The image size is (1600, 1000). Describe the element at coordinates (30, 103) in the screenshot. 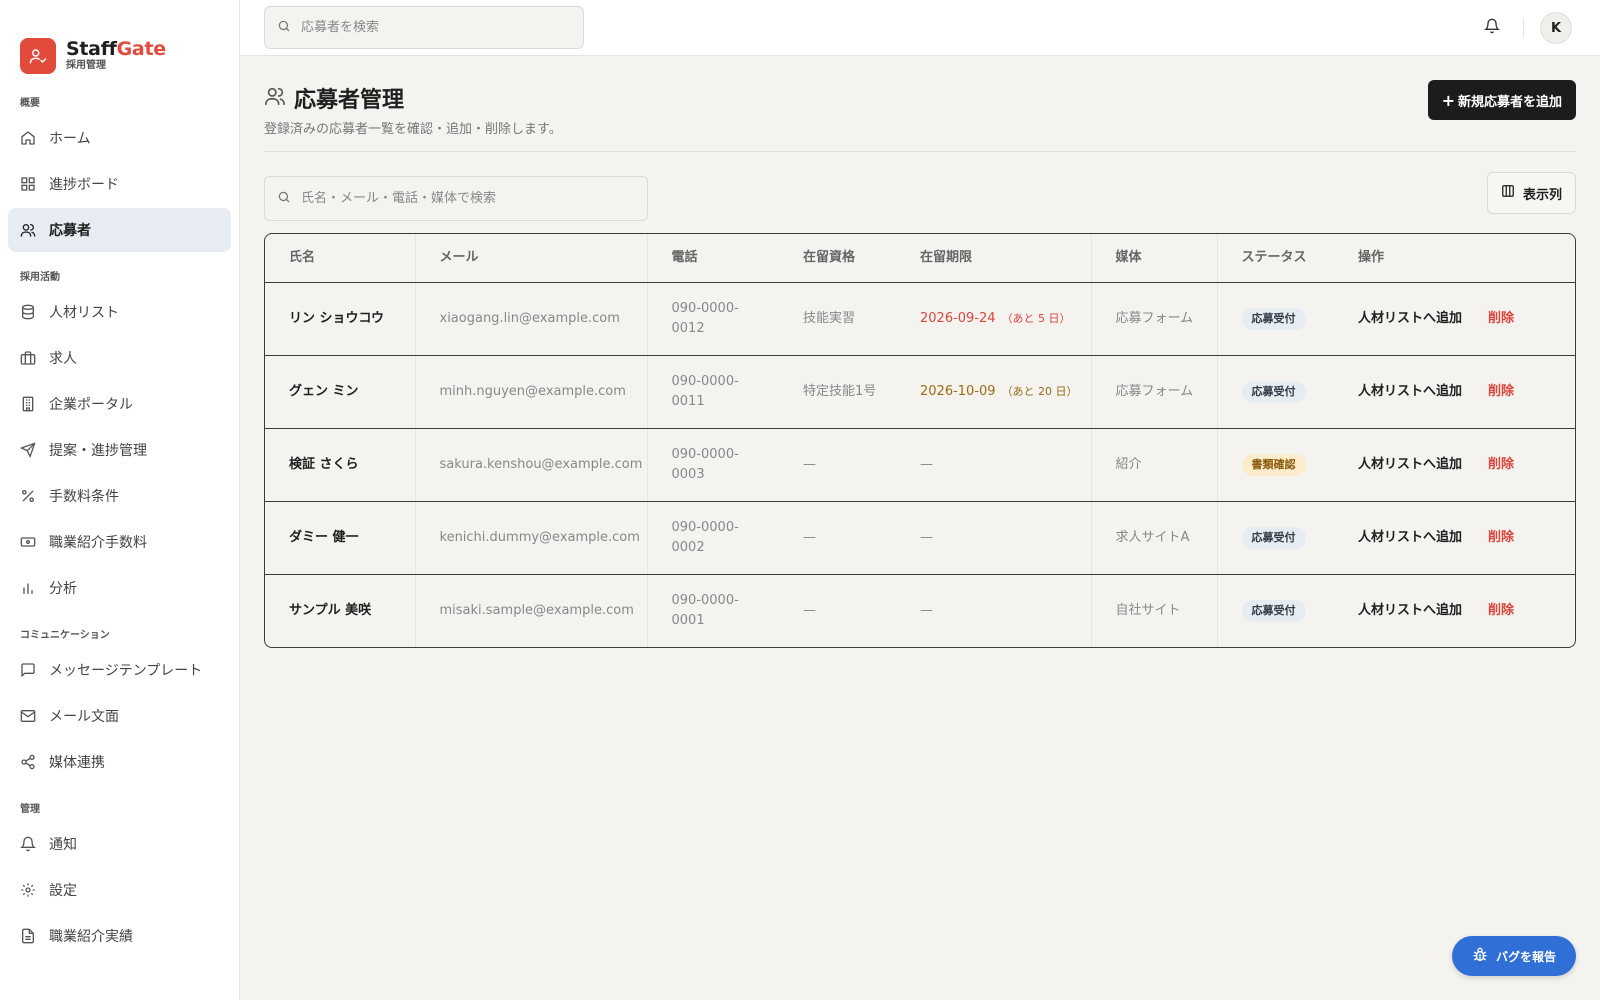

I see `nav-heading: 概要` at that location.